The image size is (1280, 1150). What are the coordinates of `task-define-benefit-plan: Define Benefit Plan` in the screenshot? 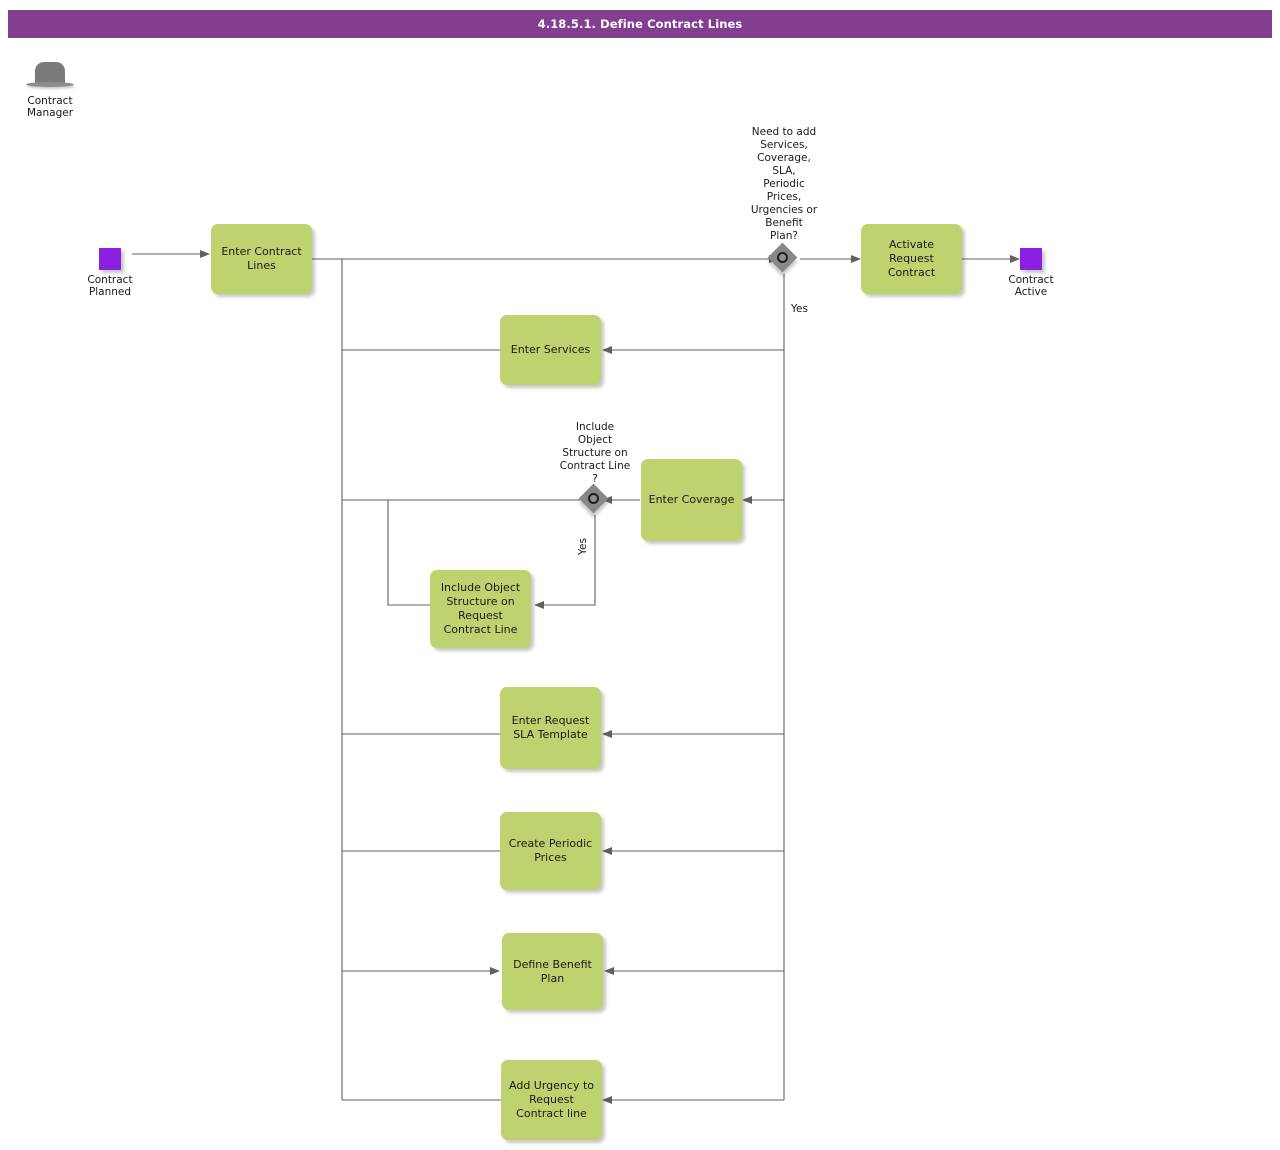 It's located at (552, 971).